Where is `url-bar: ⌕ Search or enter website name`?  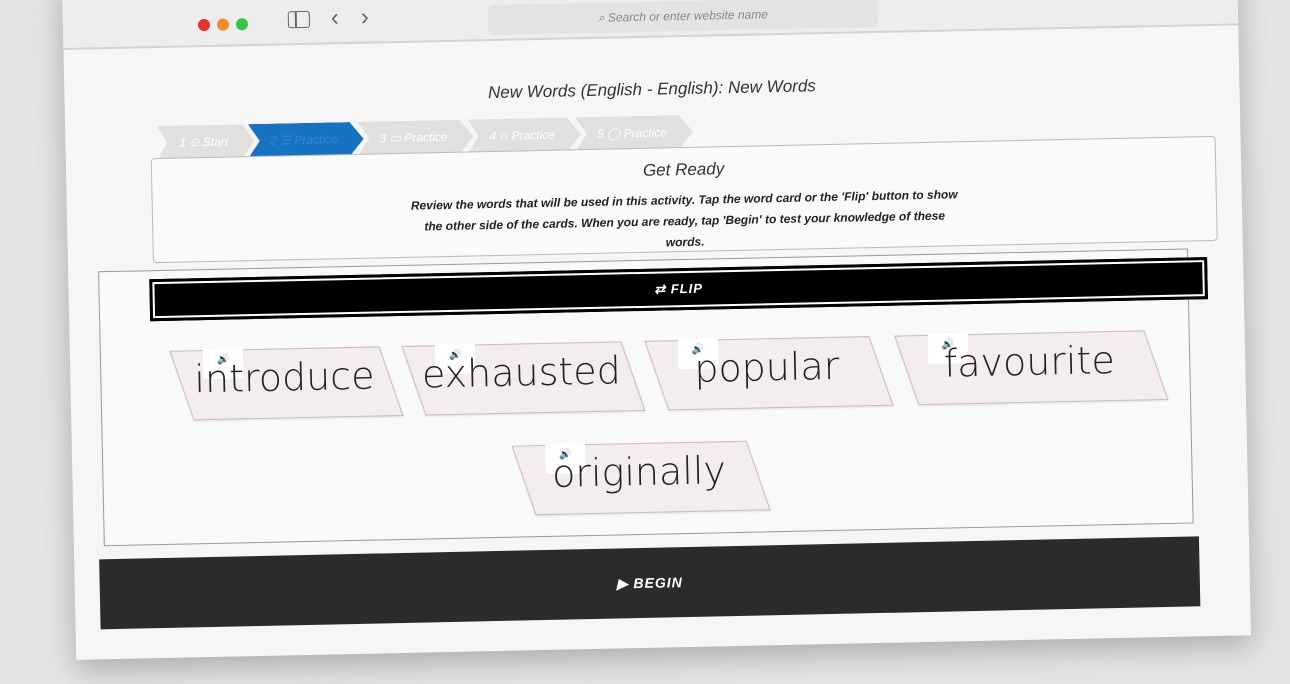 url-bar: ⌕ Search or enter website name is located at coordinates (683, 18).